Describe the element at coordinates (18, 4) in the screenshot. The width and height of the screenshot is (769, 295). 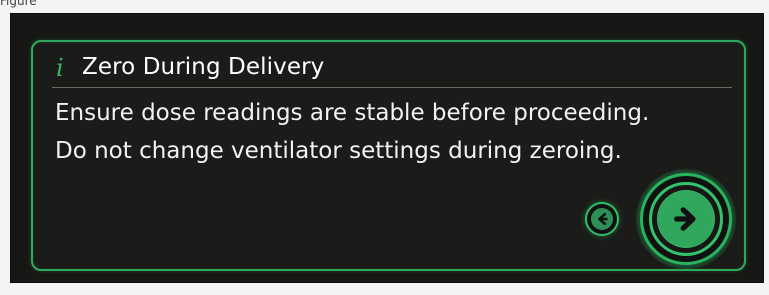
I see `figure-caption: Figure` at that location.